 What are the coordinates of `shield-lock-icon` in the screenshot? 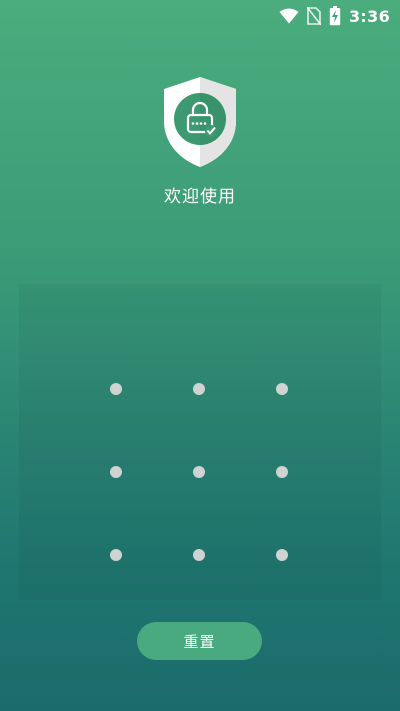 It's located at (200, 122).